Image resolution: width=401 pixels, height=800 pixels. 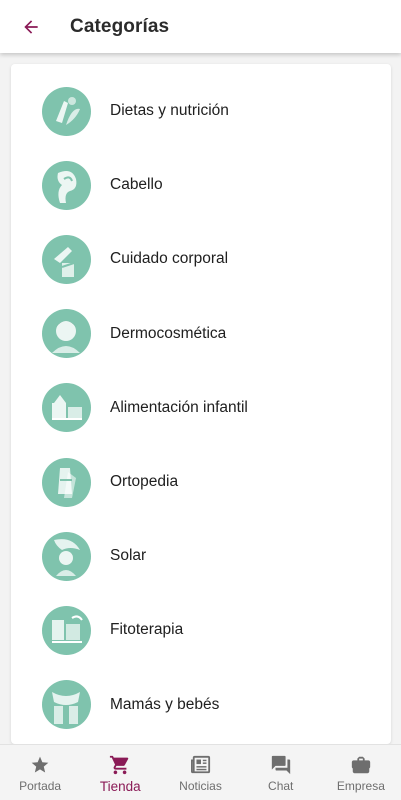 I want to click on baby-food-image, so click(x=66, y=408).